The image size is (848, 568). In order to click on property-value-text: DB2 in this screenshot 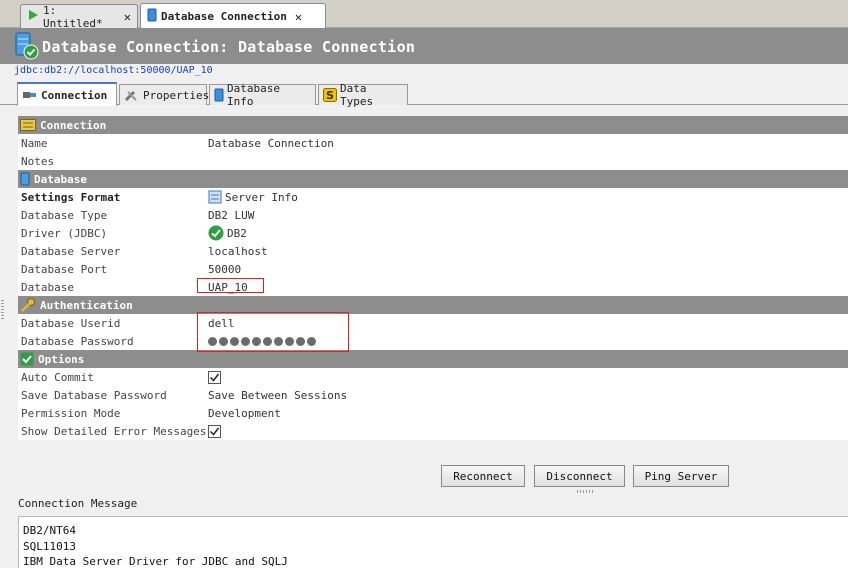, I will do `click(237, 233)`.